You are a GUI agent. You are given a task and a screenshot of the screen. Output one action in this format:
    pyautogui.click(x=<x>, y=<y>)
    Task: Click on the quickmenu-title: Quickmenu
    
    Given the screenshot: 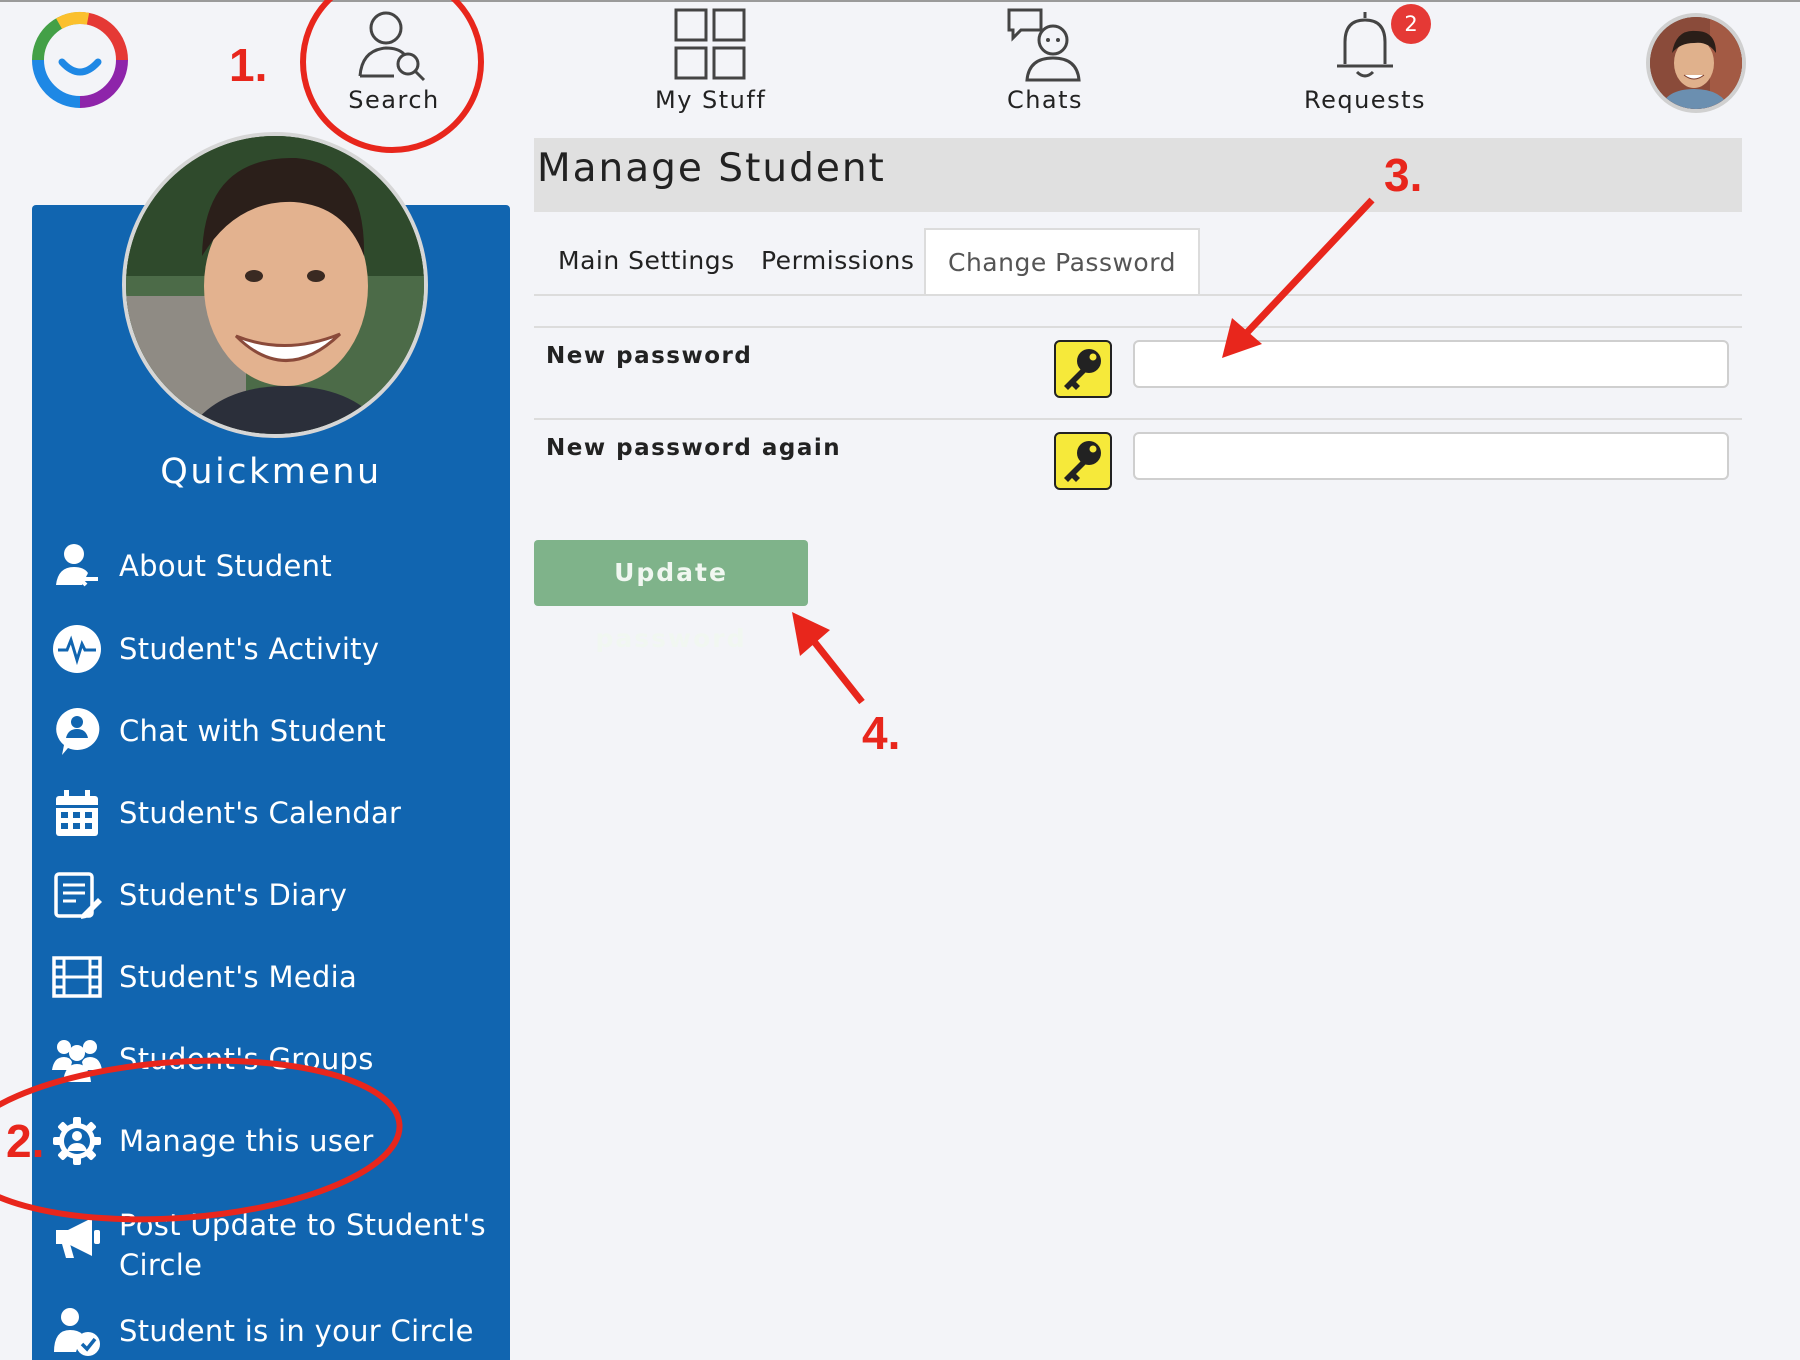 What is the action you would take?
    pyautogui.click(x=271, y=472)
    